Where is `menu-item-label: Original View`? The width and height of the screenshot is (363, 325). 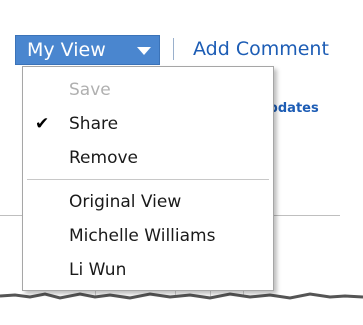 menu-item-label: Original View is located at coordinates (125, 202).